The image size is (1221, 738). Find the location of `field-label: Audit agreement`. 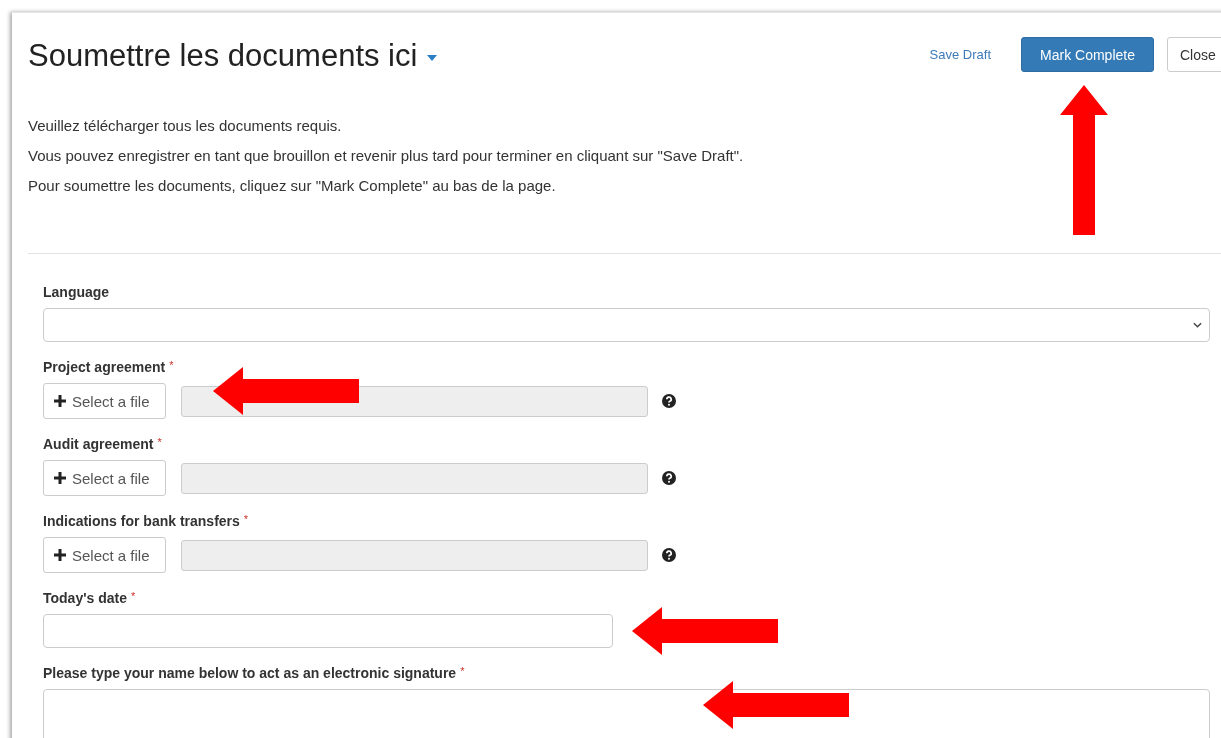

field-label: Audit agreement is located at coordinates (98, 444).